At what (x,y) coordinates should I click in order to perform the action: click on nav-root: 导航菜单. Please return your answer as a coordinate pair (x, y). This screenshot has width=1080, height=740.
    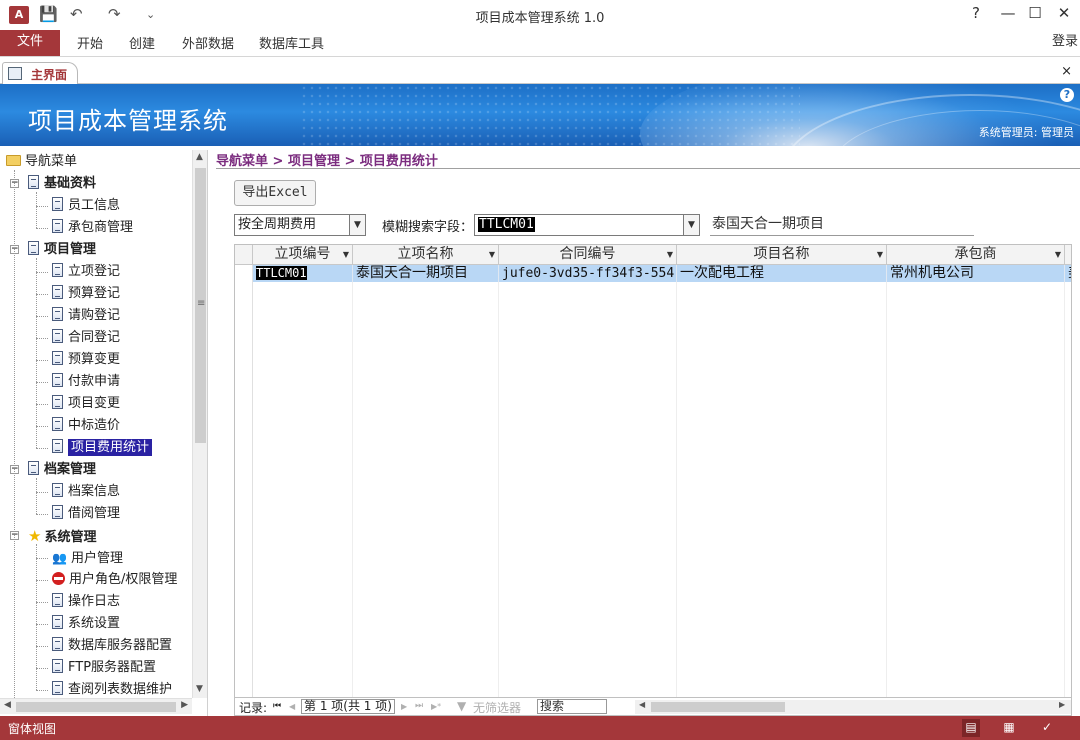
    Looking at the image, I should click on (41, 162).